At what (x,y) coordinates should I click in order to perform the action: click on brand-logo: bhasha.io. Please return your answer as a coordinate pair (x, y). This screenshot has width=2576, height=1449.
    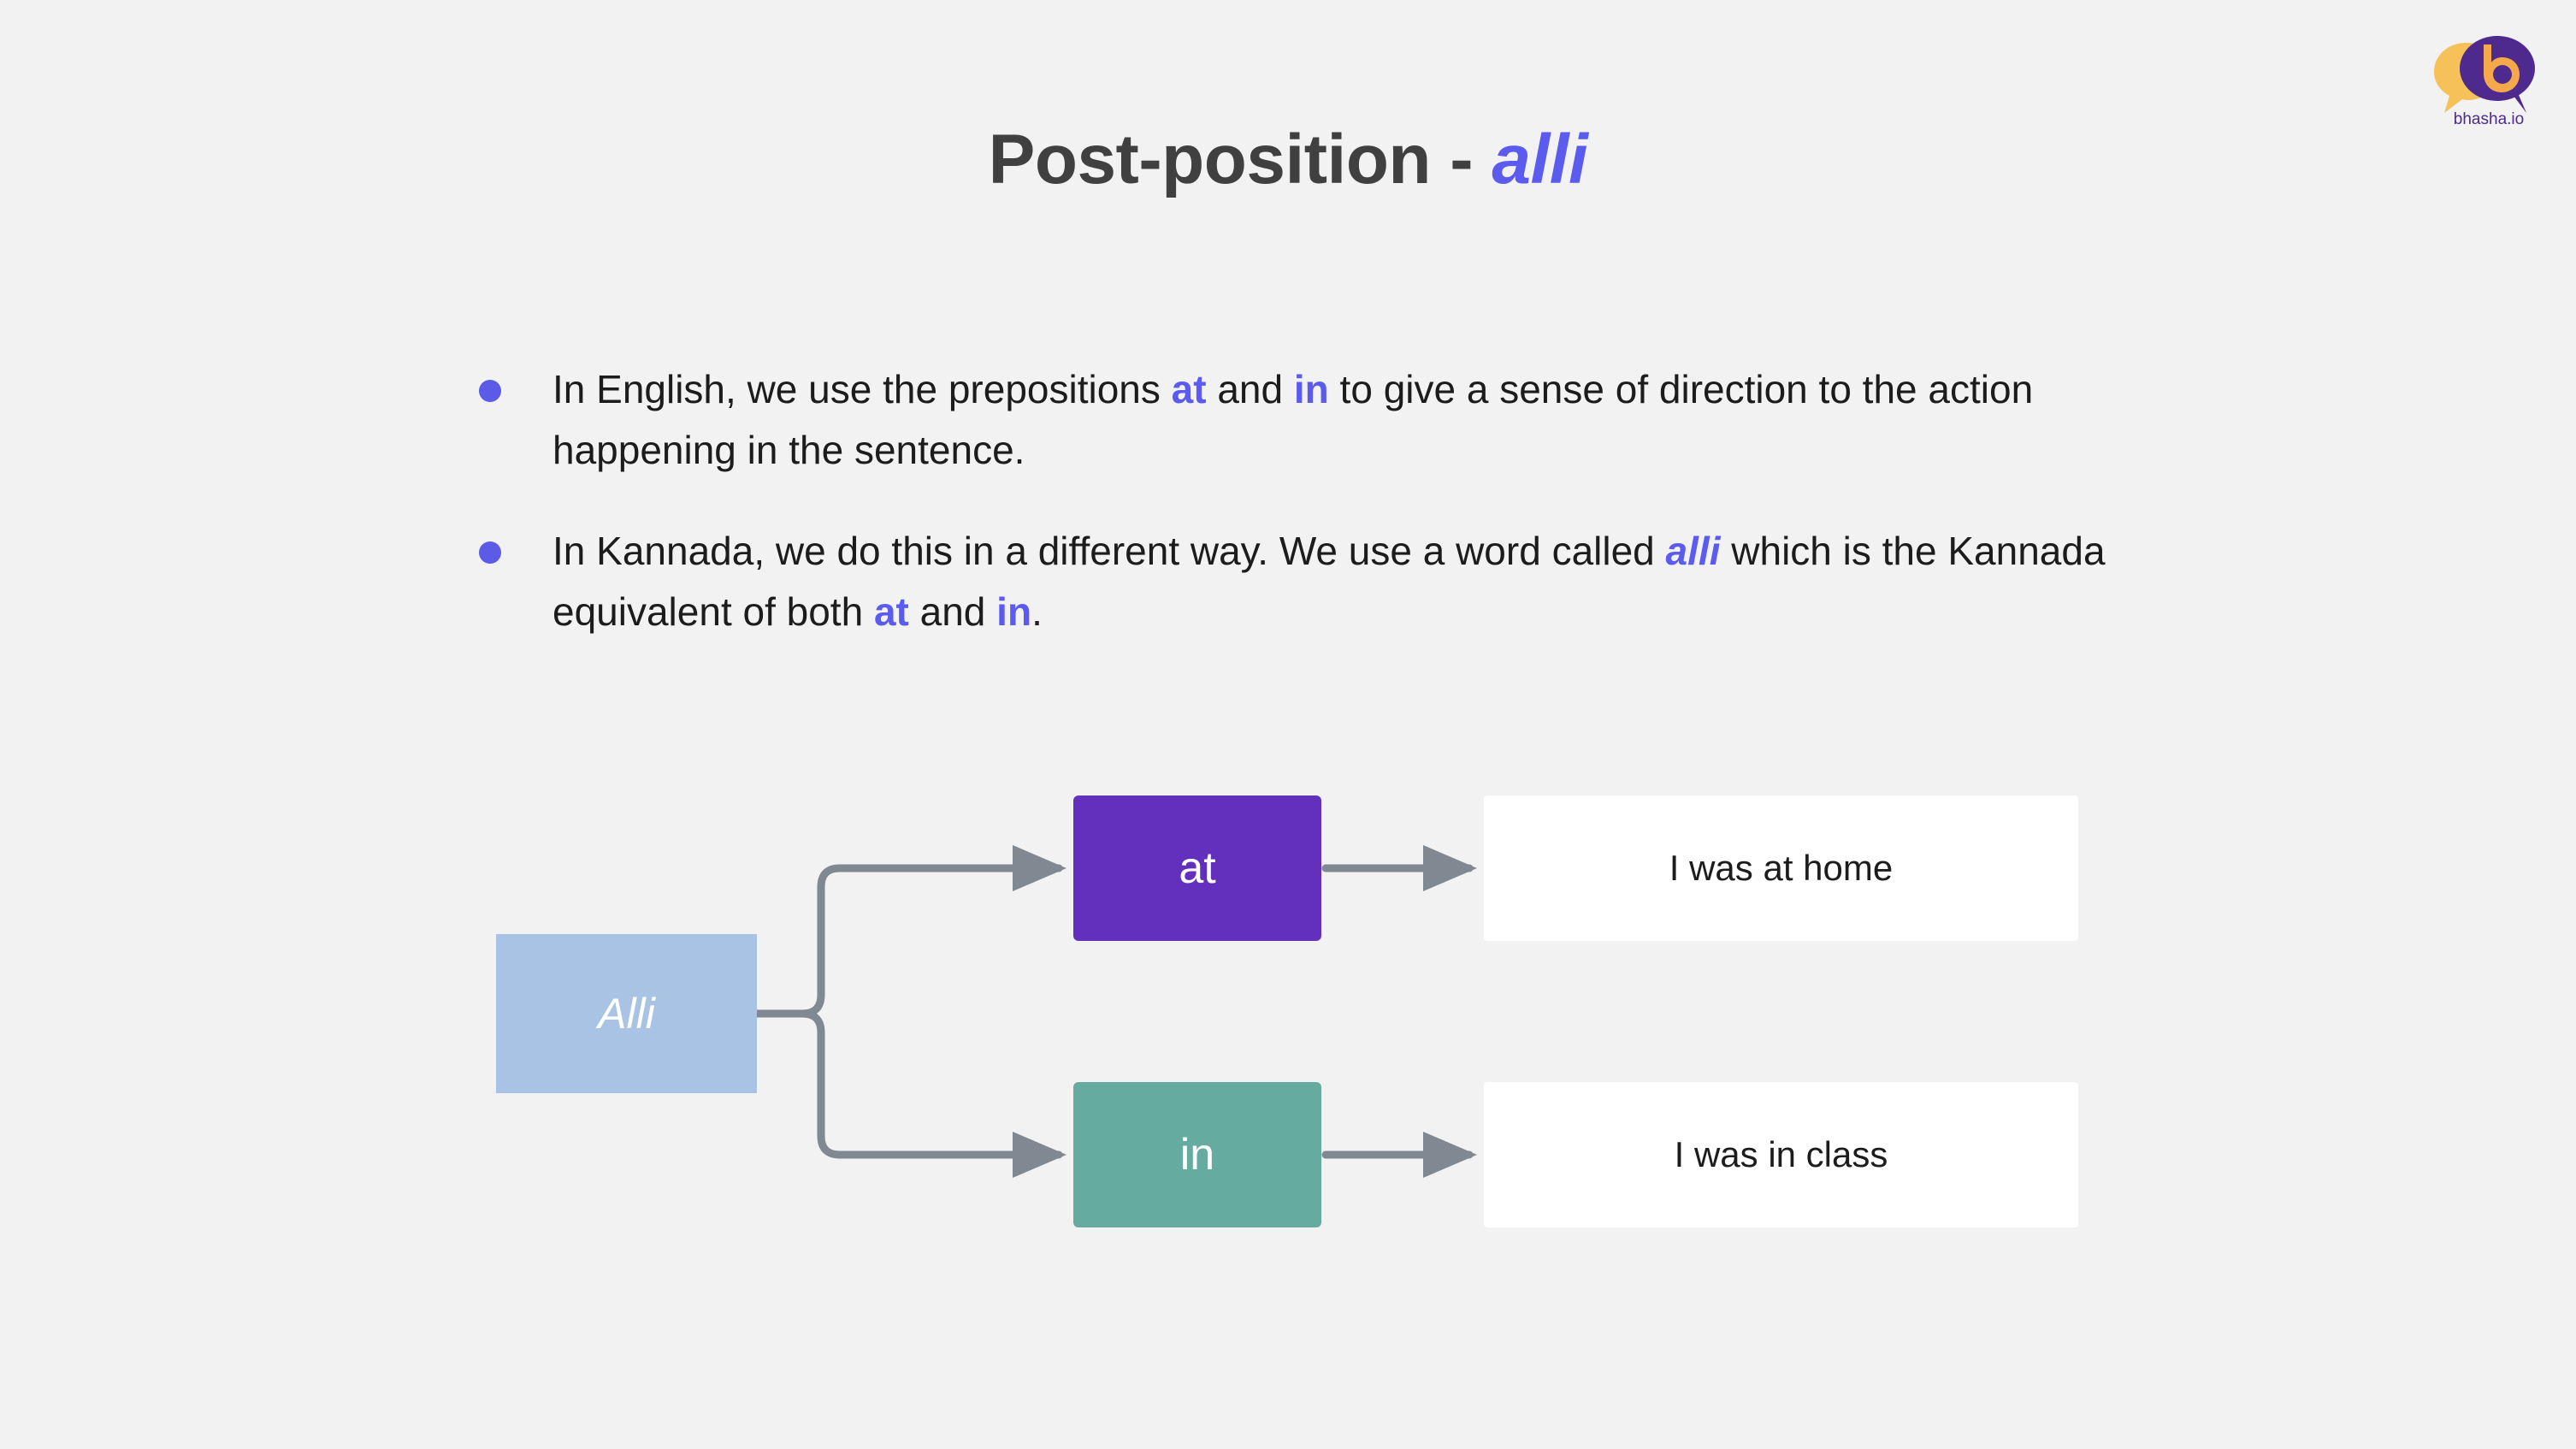
    Looking at the image, I should click on (2488, 78).